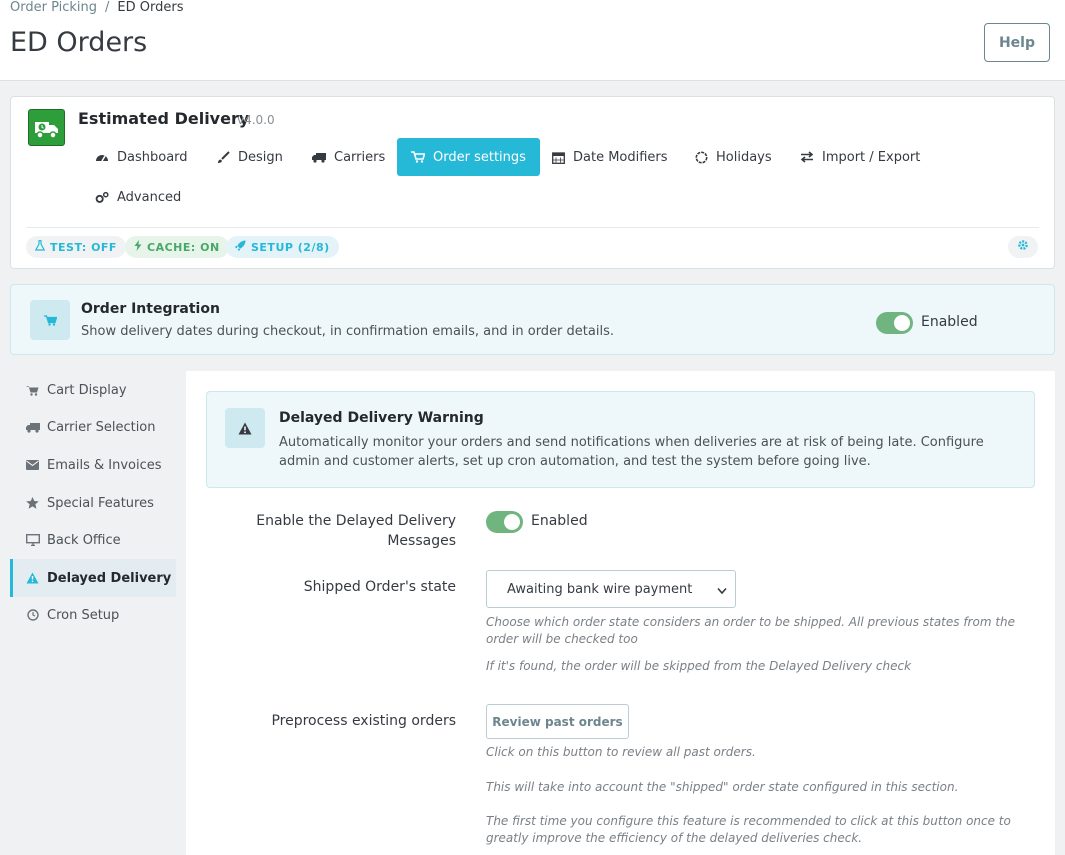 The height and width of the screenshot is (855, 1065). I want to click on review-past-orders-button: Review past orders, so click(557, 721).